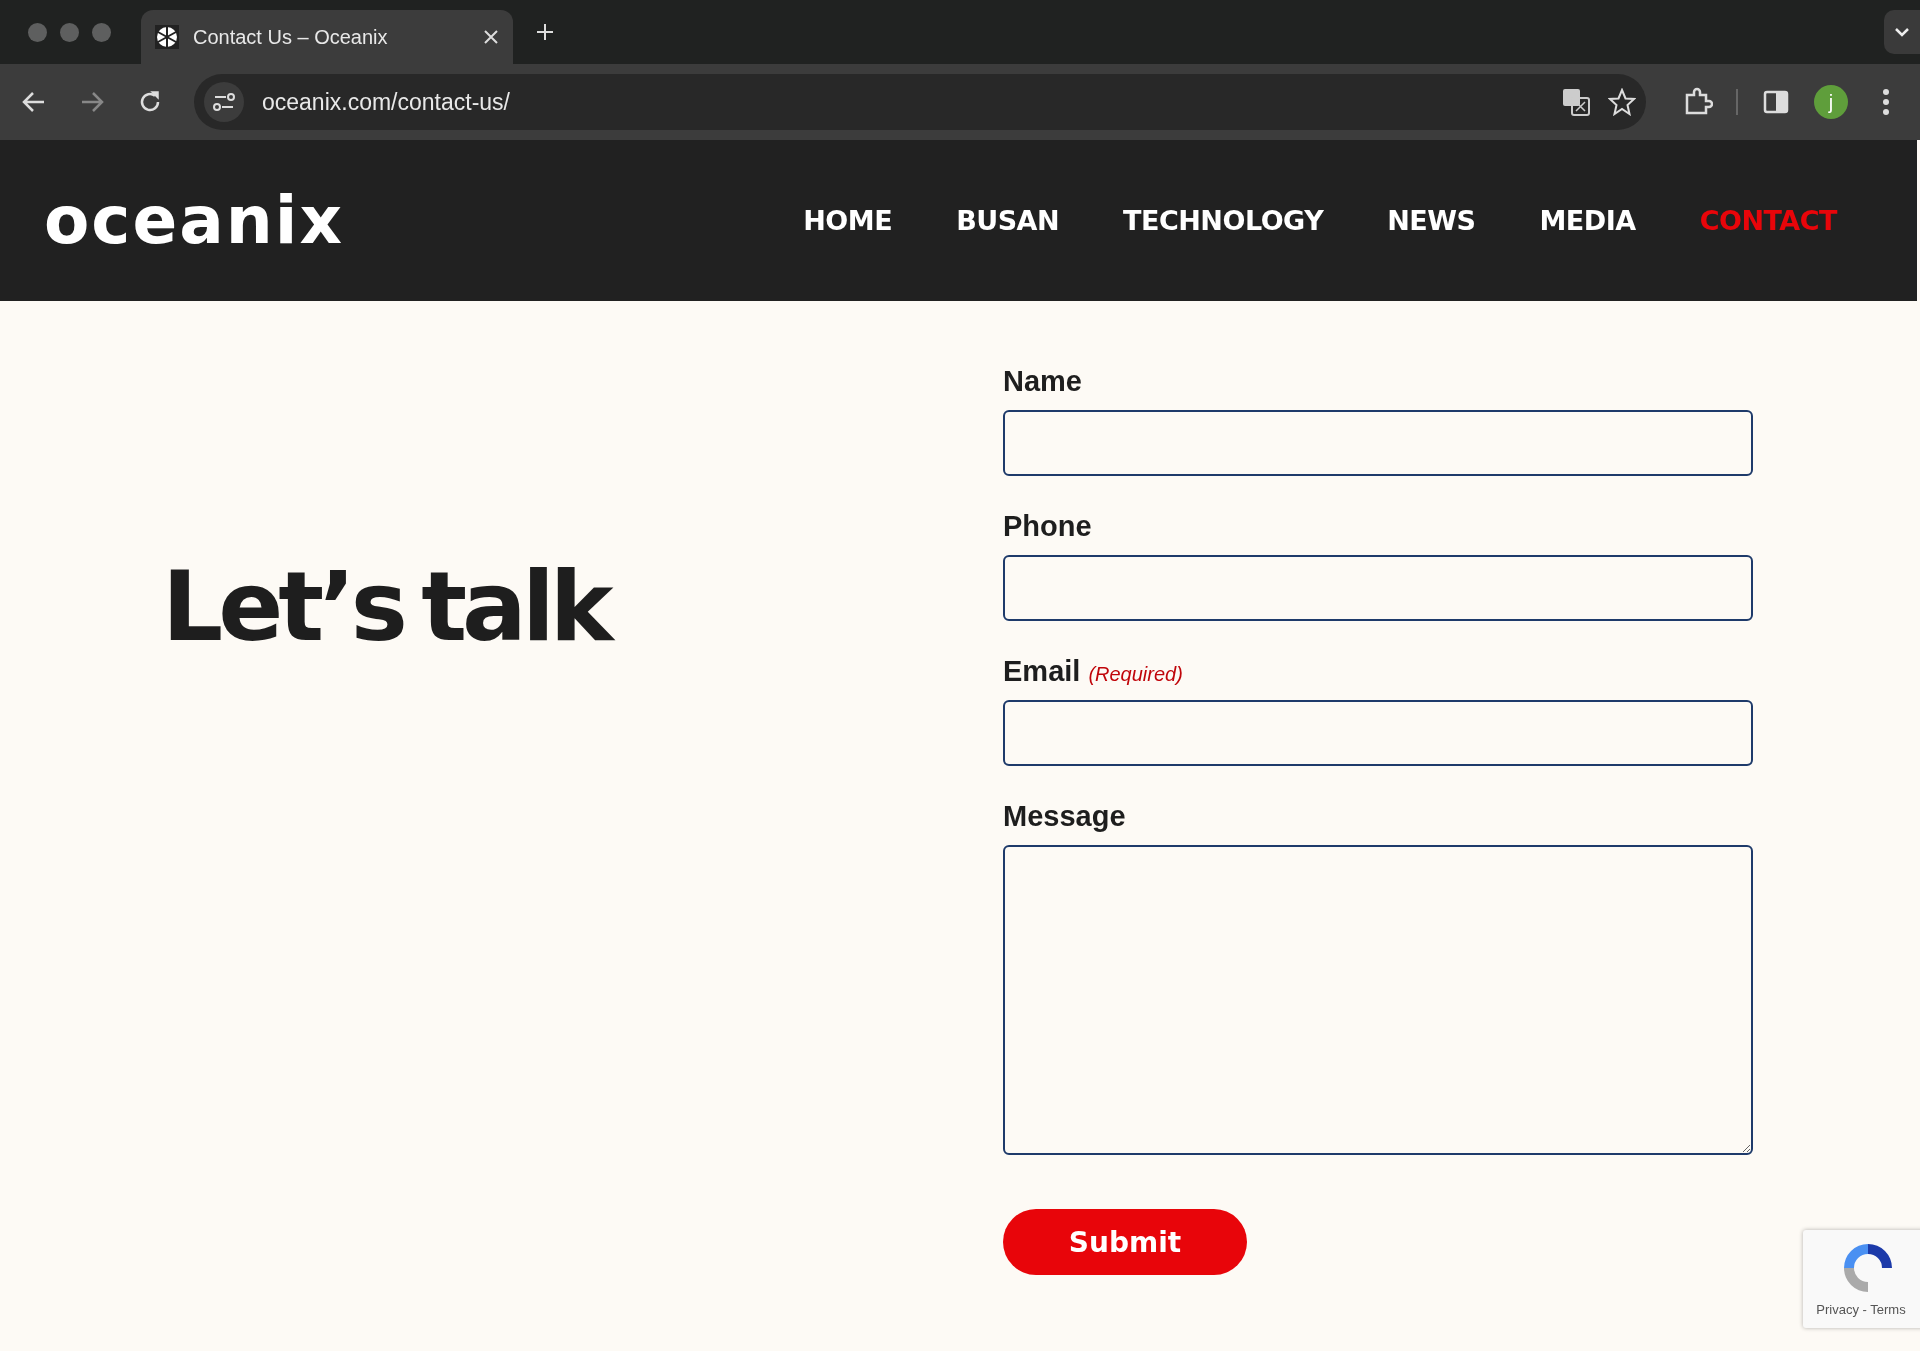 The width and height of the screenshot is (1920, 1351). Describe the element at coordinates (1125, 1242) in the screenshot. I see `submit-button: Submit` at that location.